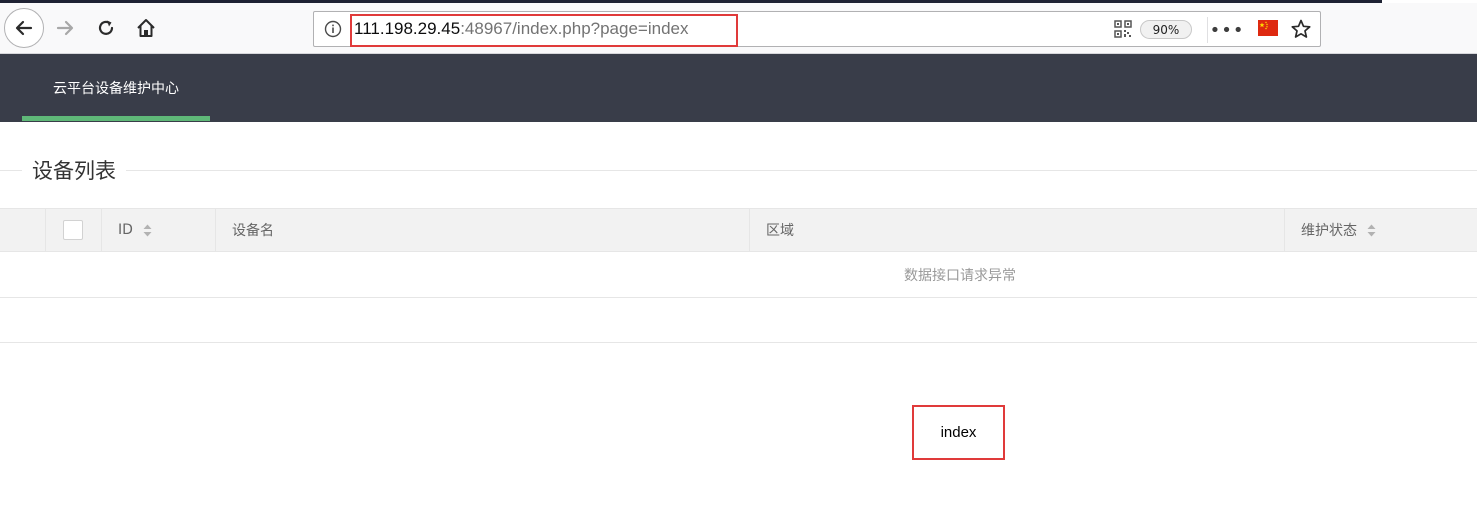 This screenshot has height=529, width=1477. Describe the element at coordinates (1329, 231) in the screenshot. I see `column-label-status: 维护状态` at that location.